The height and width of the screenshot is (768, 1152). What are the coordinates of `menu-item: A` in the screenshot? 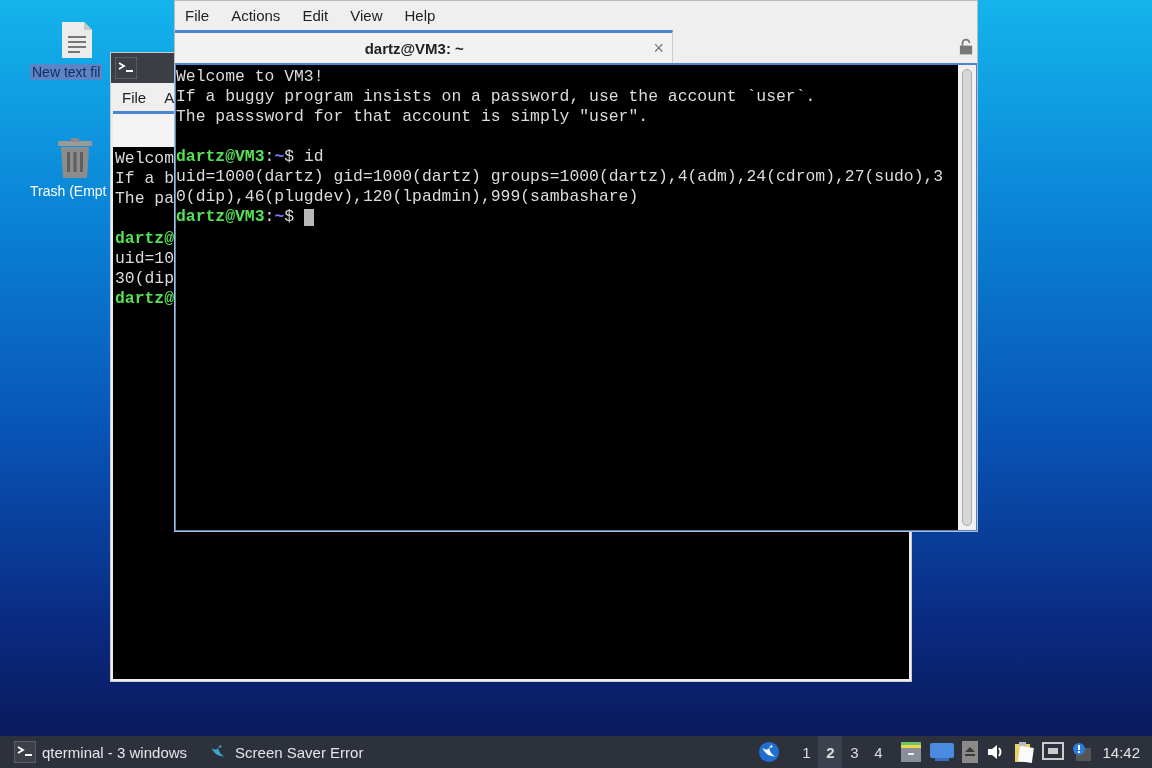 It's located at (169, 97).